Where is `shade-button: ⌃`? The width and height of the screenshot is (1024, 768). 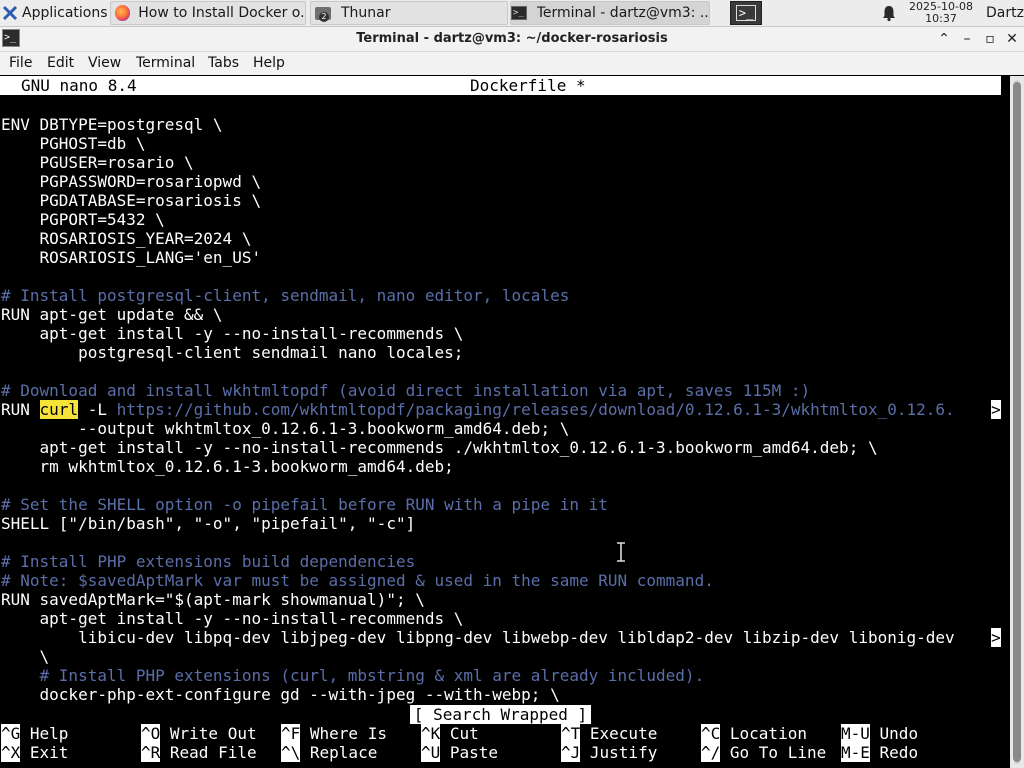
shade-button: ⌃ is located at coordinates (944, 39).